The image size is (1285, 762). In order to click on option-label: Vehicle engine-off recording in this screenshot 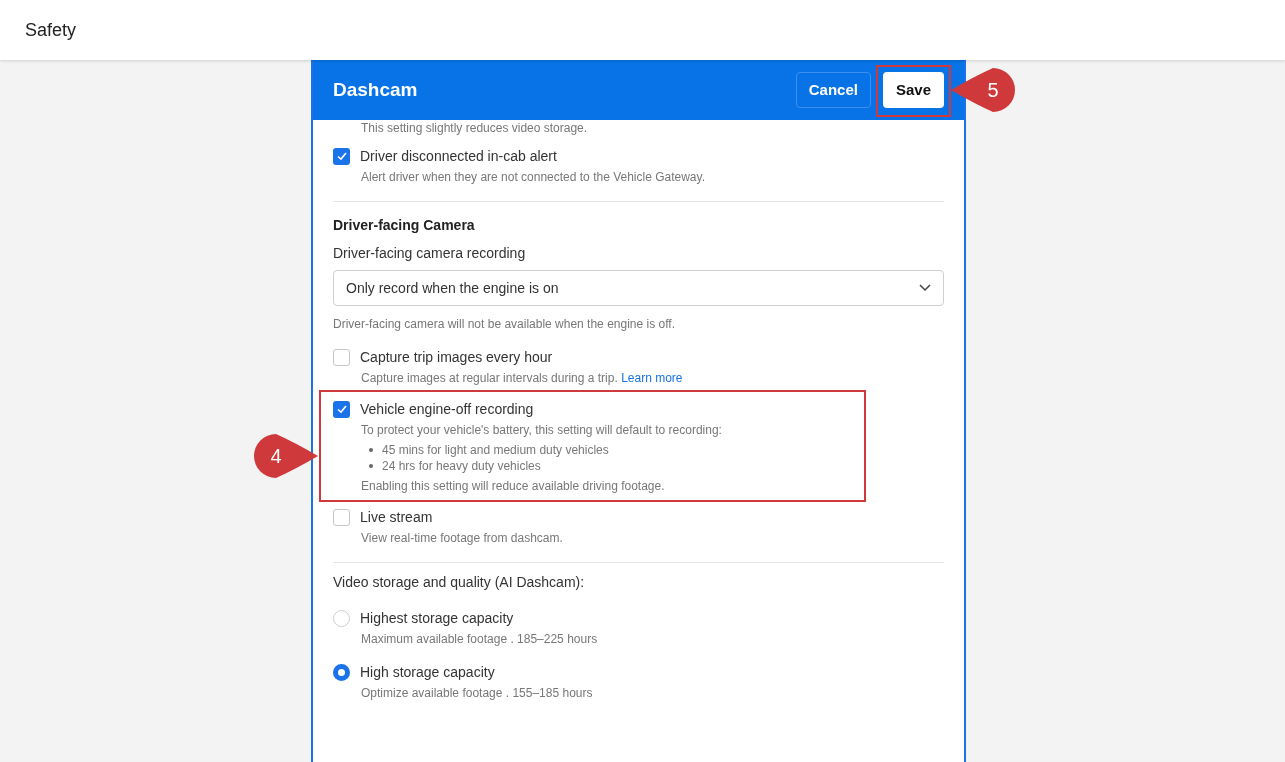, I will do `click(447, 409)`.